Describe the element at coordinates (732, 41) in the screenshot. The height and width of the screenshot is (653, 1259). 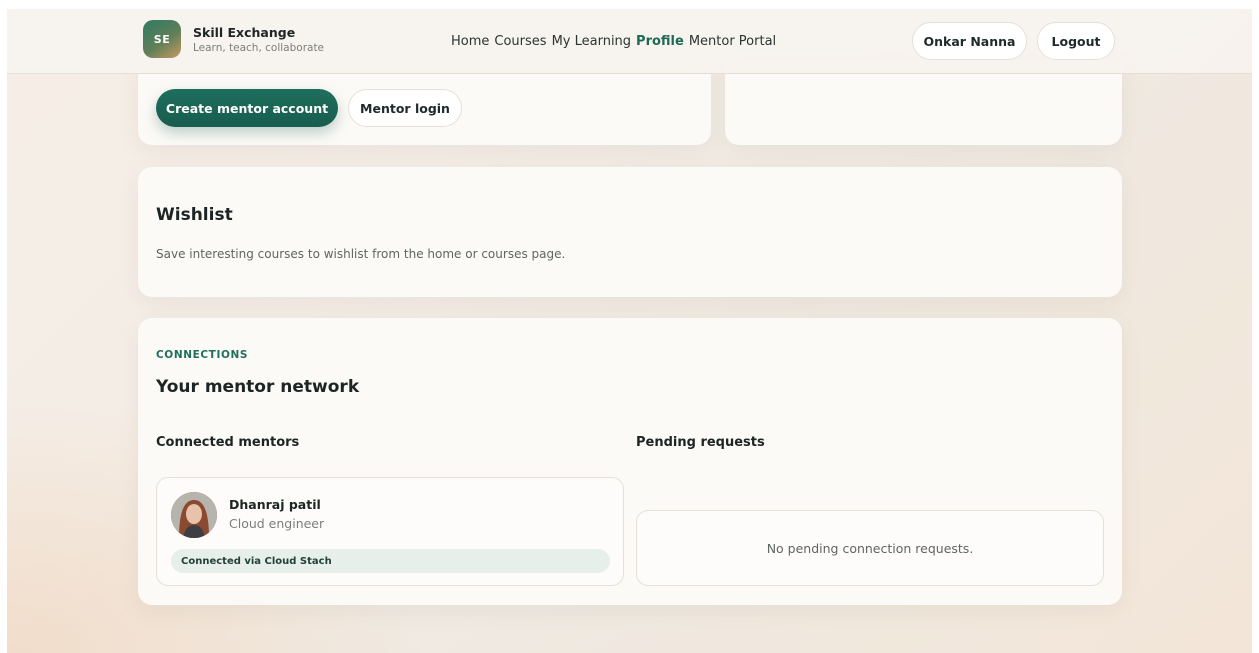
I see `nav-link-mentor-portal: Mentor Portal` at that location.